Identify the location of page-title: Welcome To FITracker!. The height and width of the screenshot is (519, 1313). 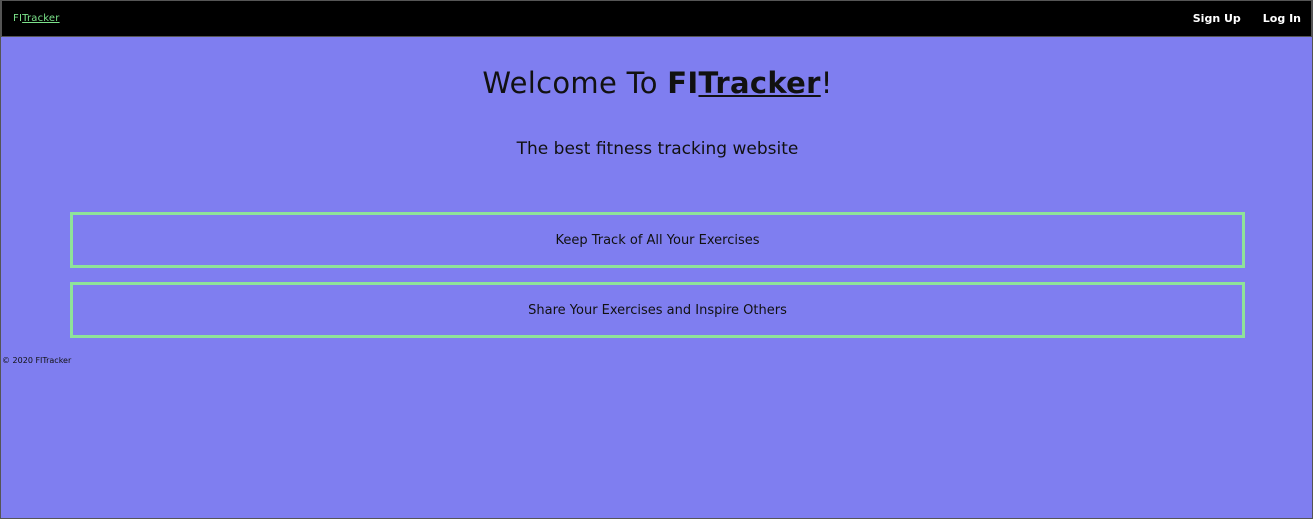
(657, 83).